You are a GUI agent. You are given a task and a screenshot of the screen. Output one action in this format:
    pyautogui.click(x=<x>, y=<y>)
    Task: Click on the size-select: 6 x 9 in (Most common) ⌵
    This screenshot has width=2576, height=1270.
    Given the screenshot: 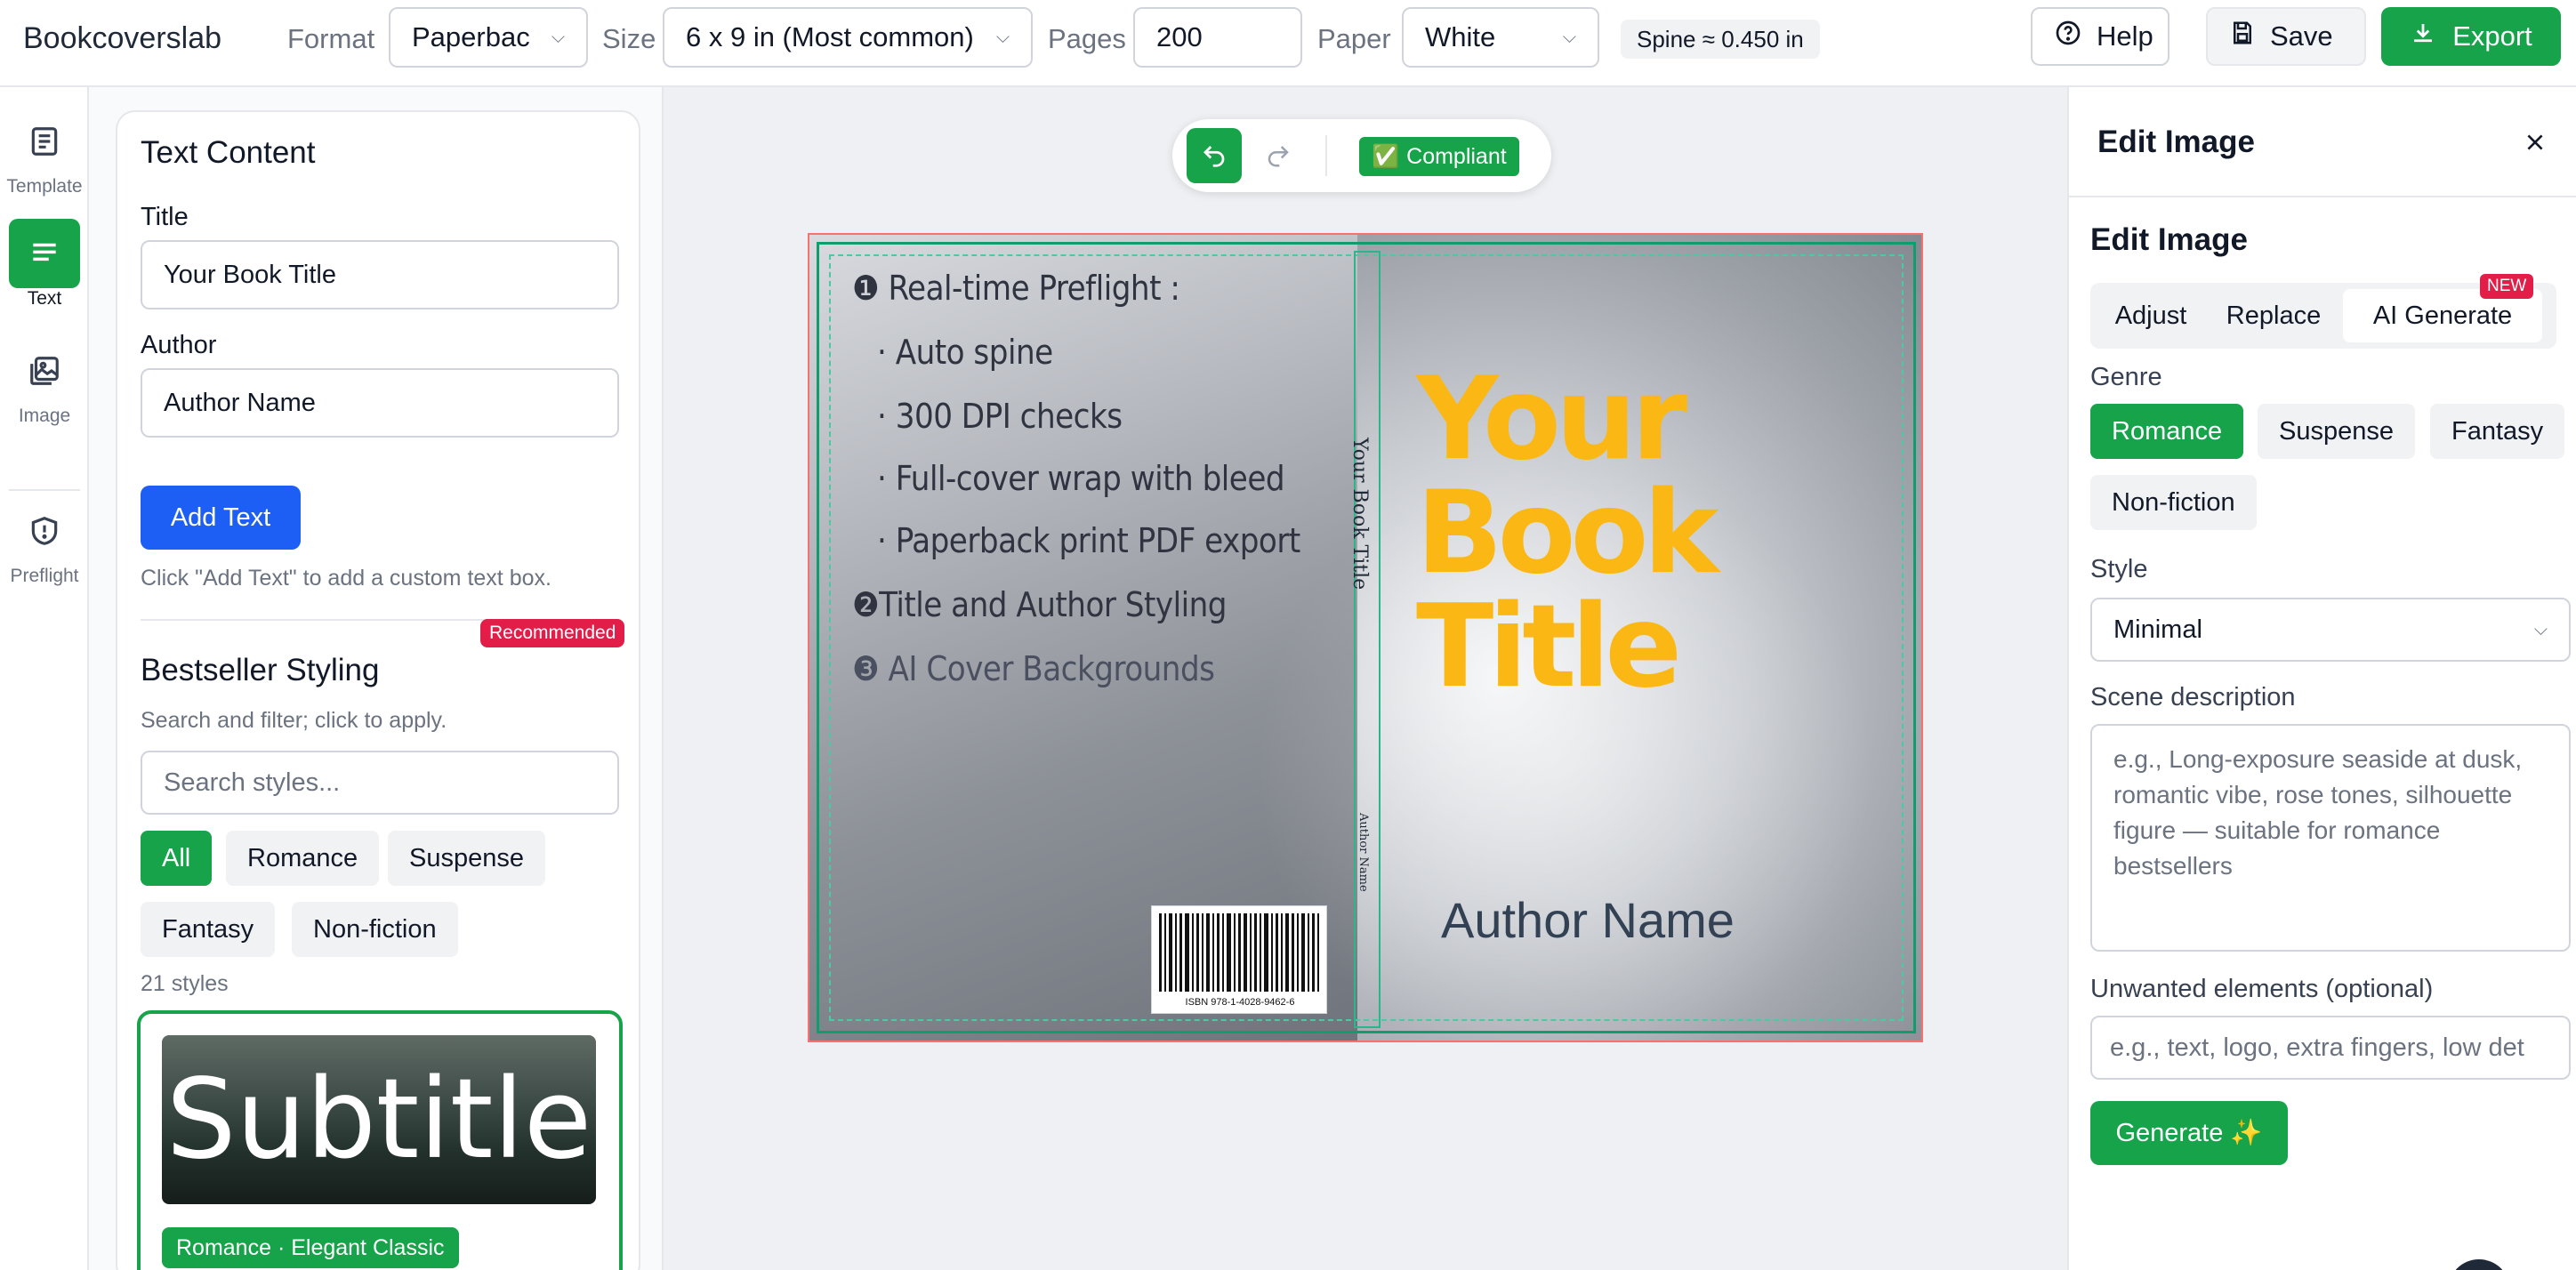 What is the action you would take?
    pyautogui.click(x=848, y=37)
    